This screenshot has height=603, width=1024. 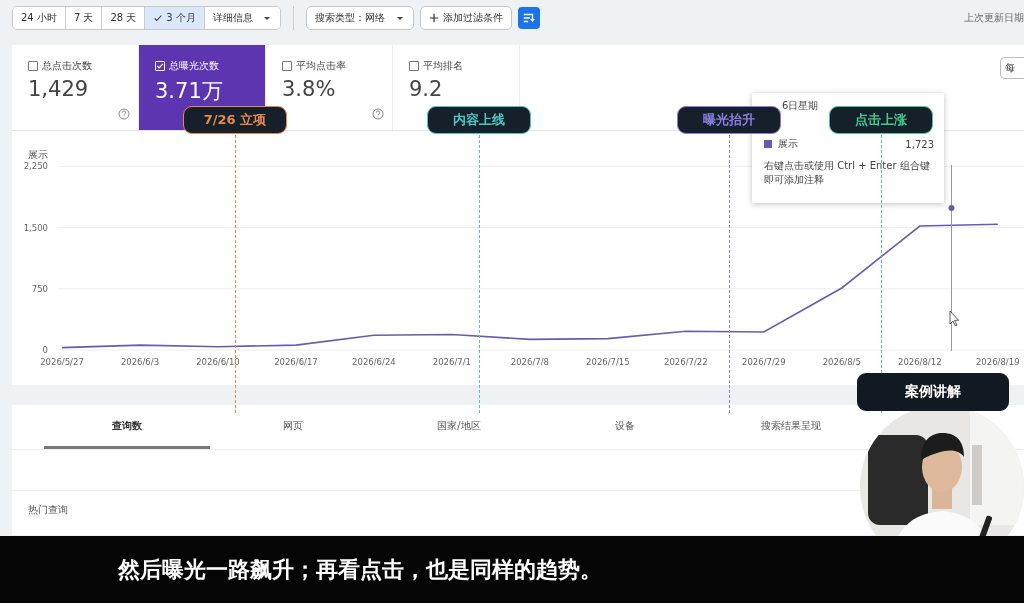 What do you see at coordinates (158, 18) in the screenshot?
I see `check-icon` at bounding box center [158, 18].